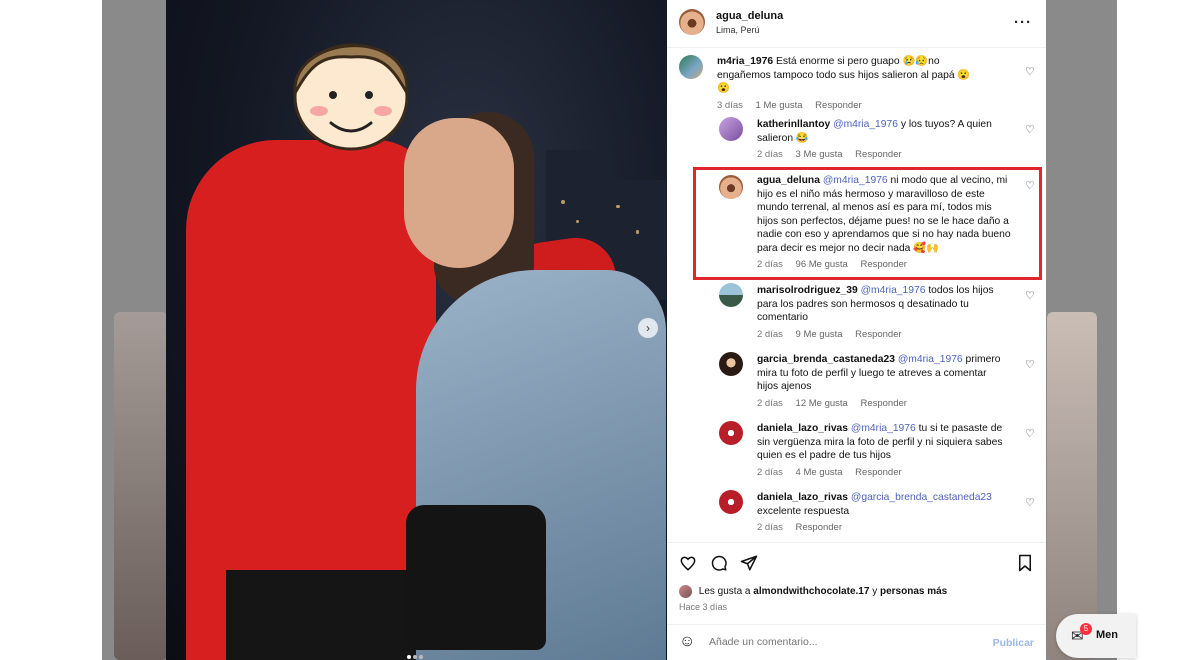 The height and width of the screenshot is (660, 1200). I want to click on like-heart-icon, so click(688, 563).